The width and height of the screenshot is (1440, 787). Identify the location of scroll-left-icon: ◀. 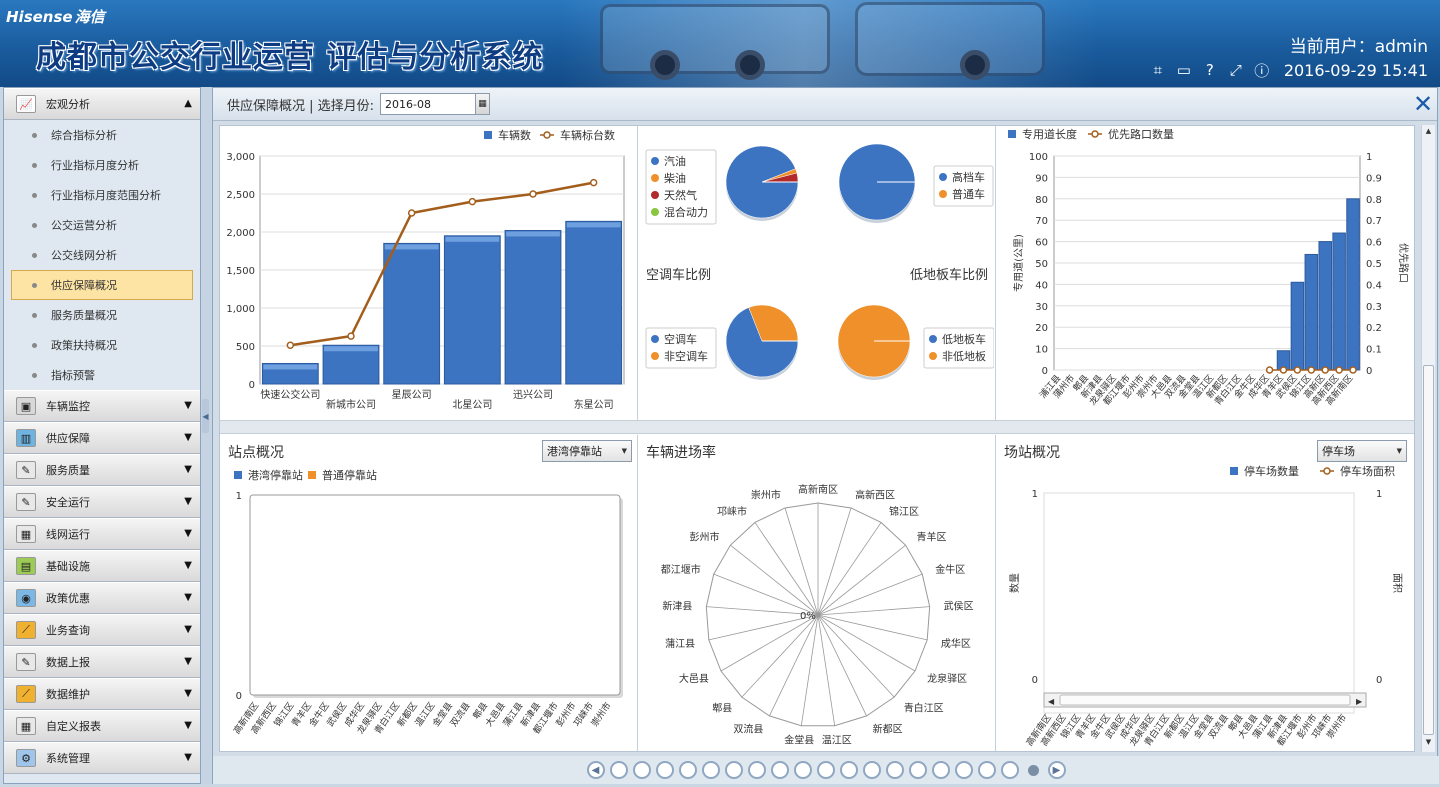
(1051, 701).